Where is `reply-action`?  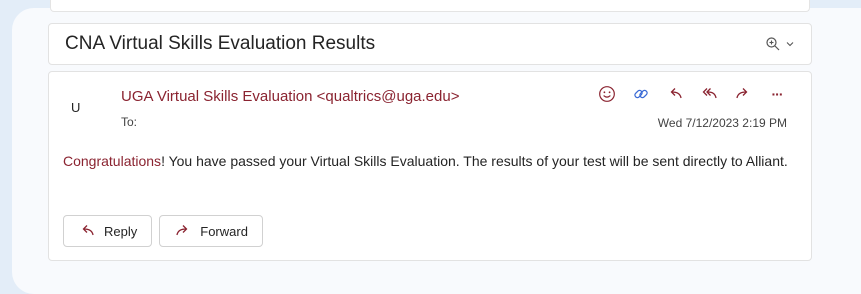 reply-action is located at coordinates (675, 94).